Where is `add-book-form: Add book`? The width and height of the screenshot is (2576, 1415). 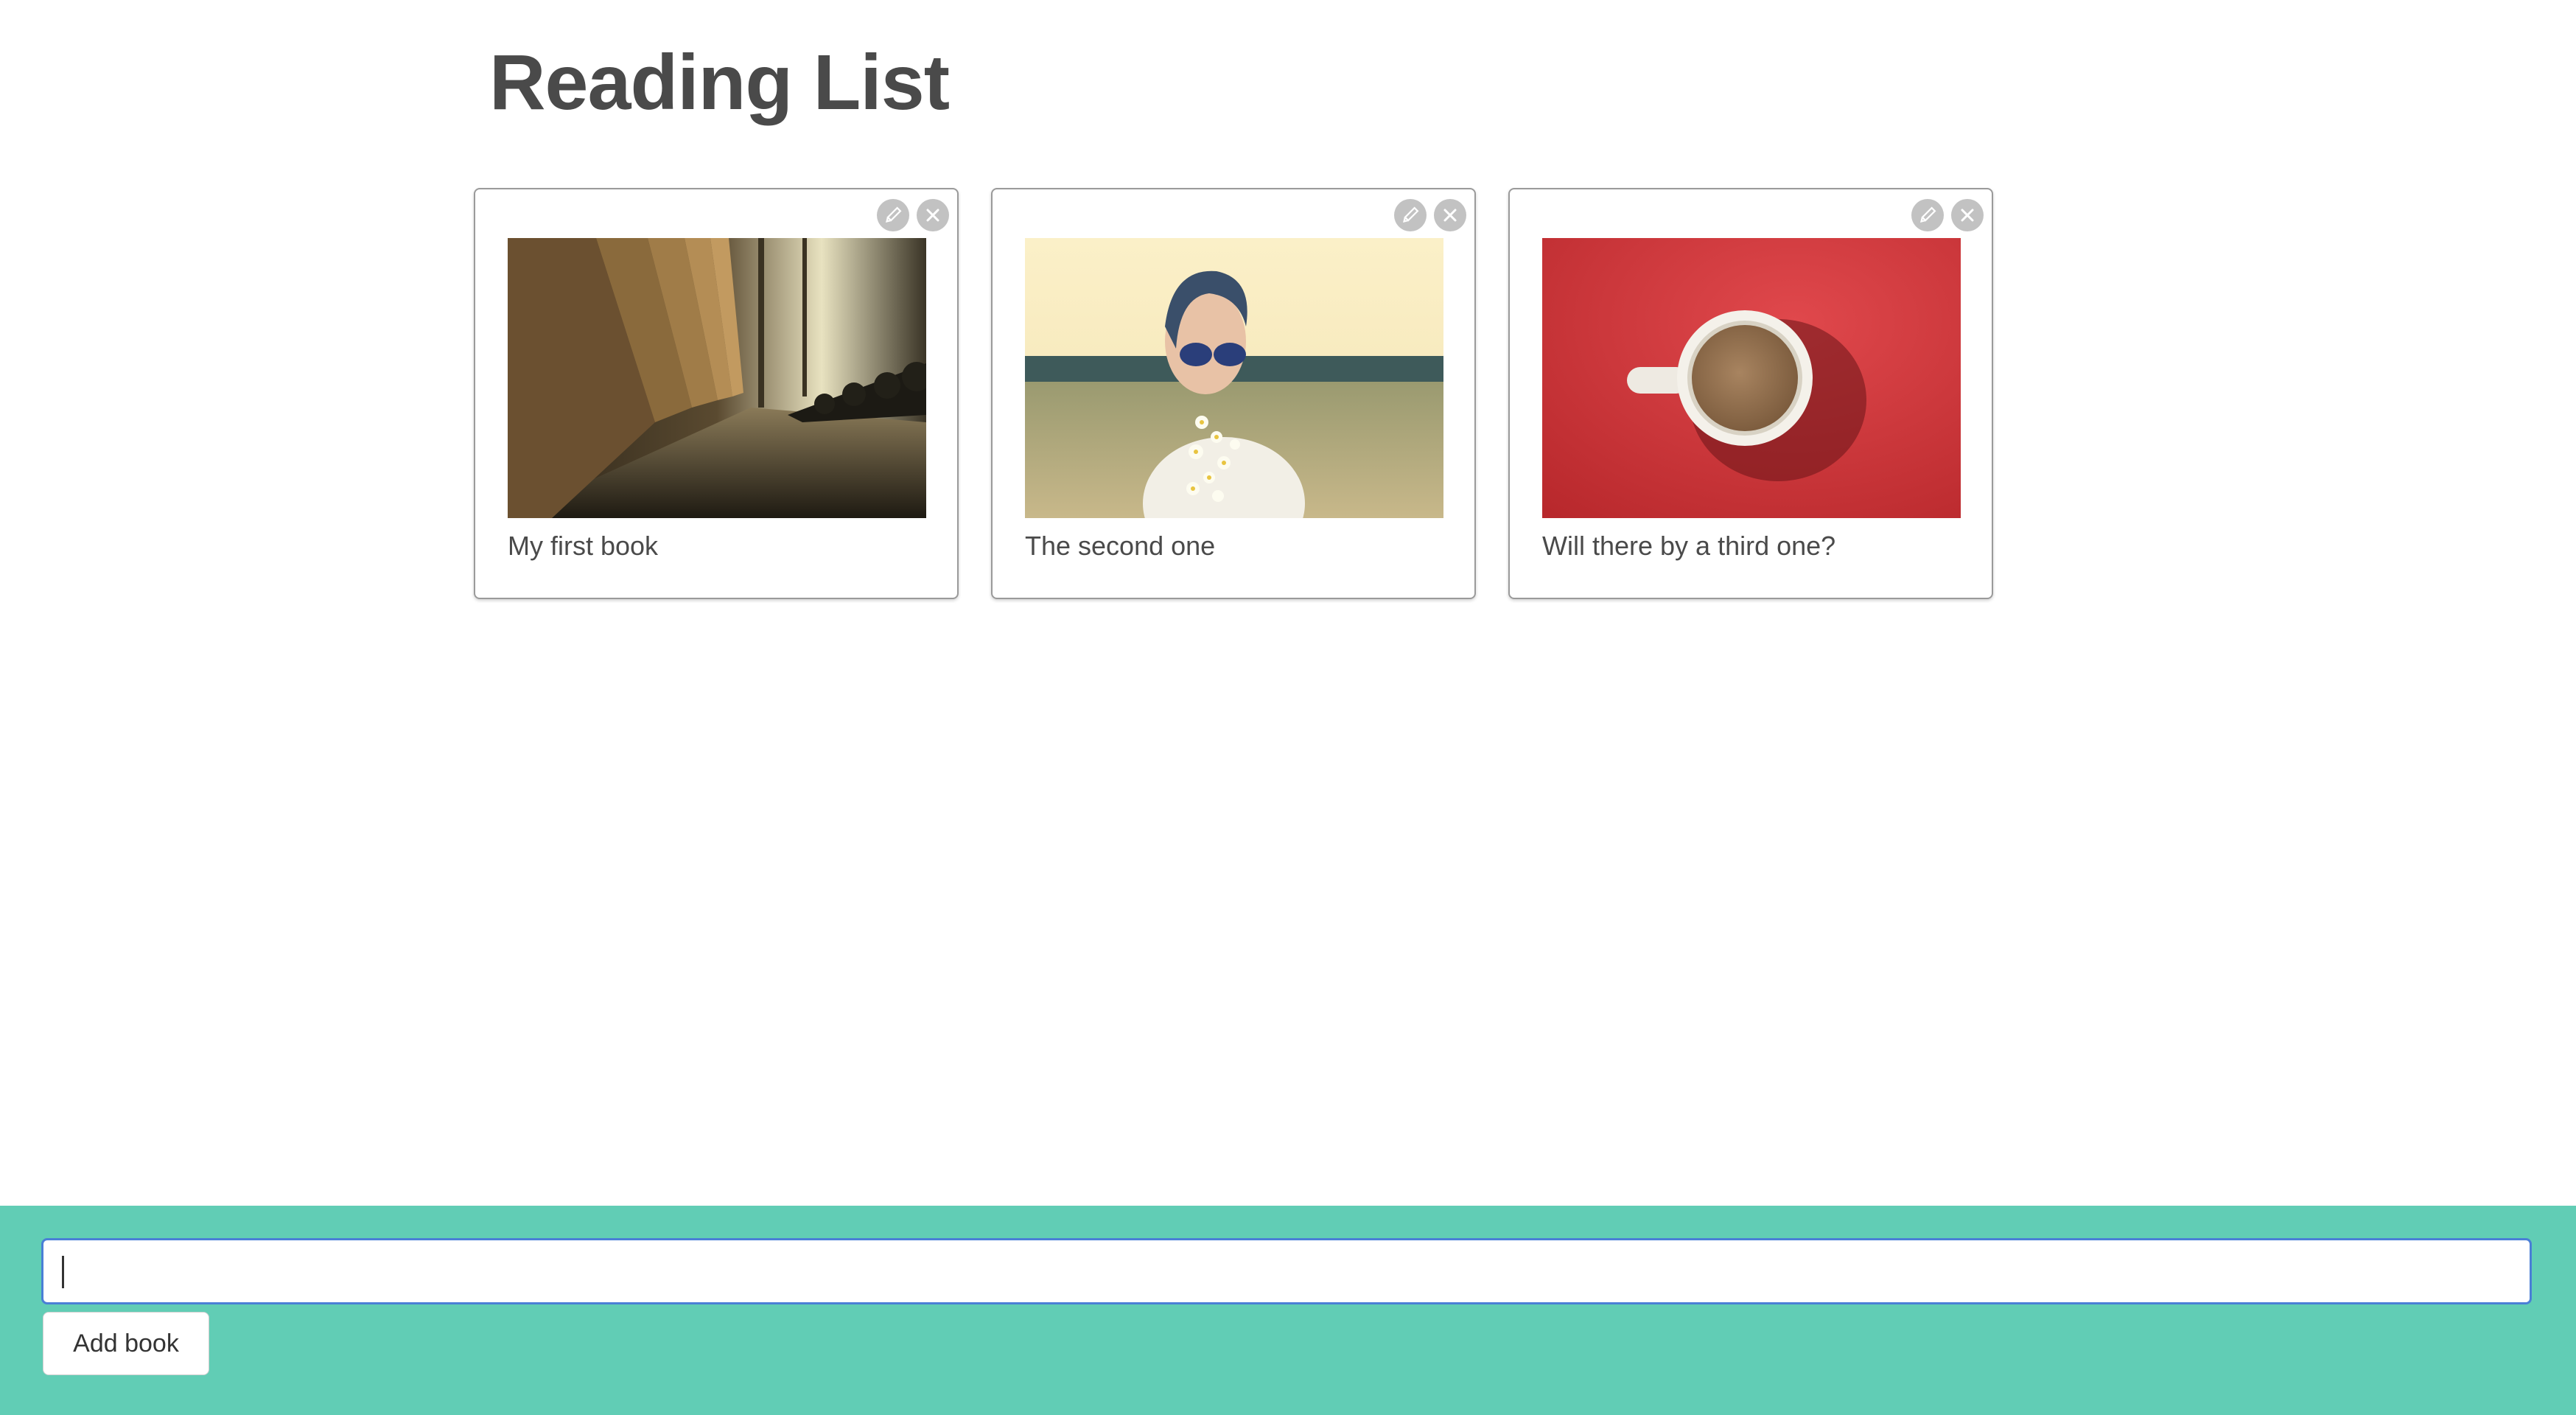
add-book-form: Add book is located at coordinates (1288, 1310).